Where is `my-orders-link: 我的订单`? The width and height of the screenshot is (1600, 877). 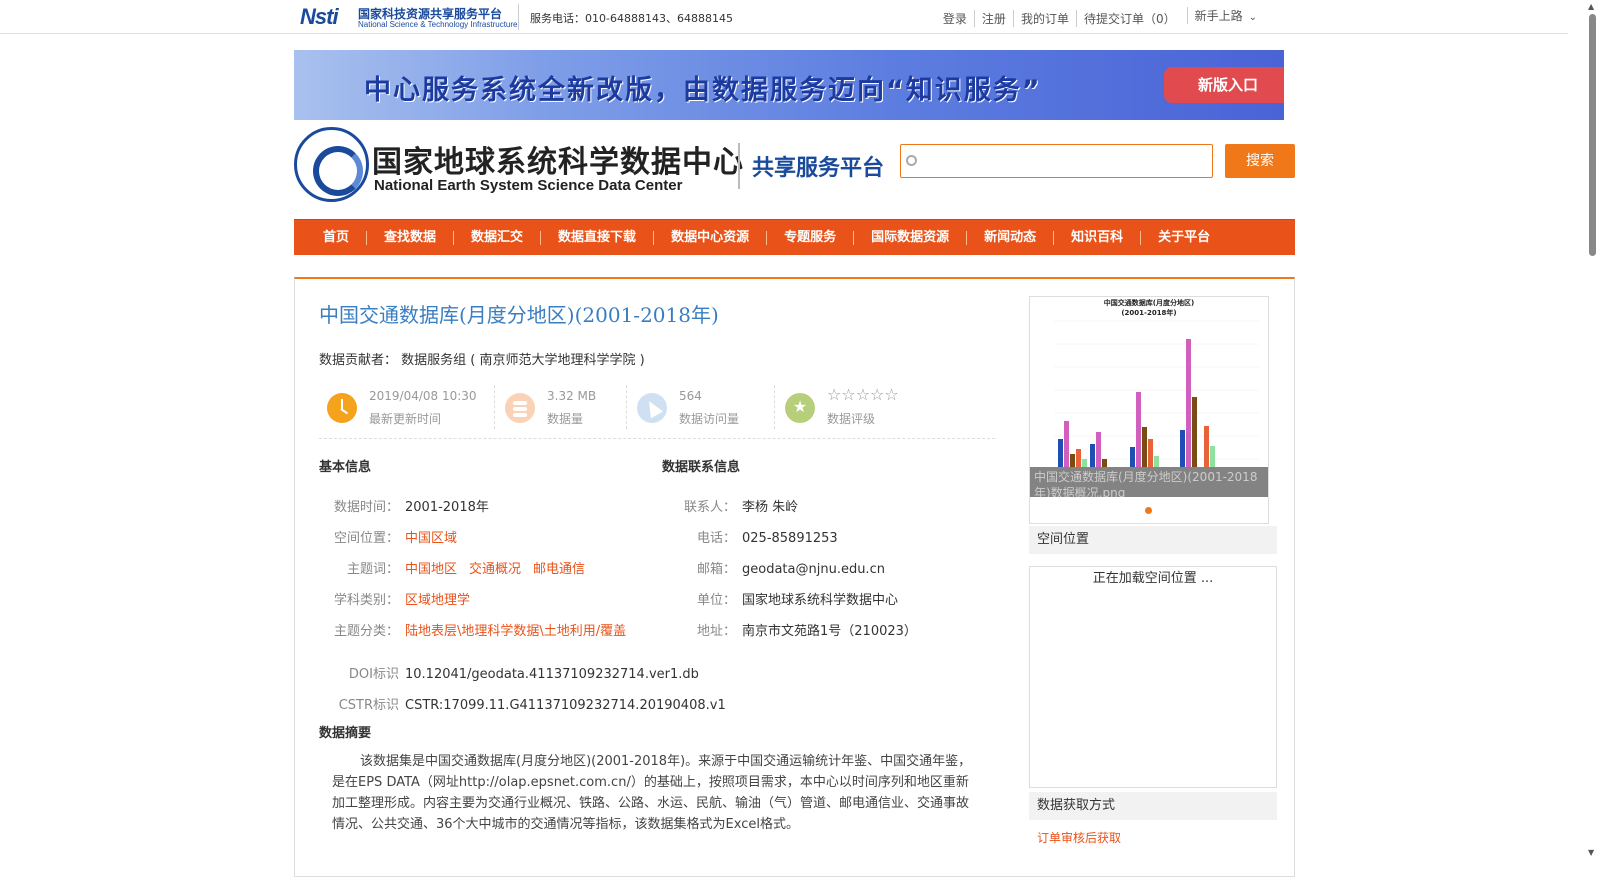 my-orders-link: 我的订单 is located at coordinates (1044, 18).